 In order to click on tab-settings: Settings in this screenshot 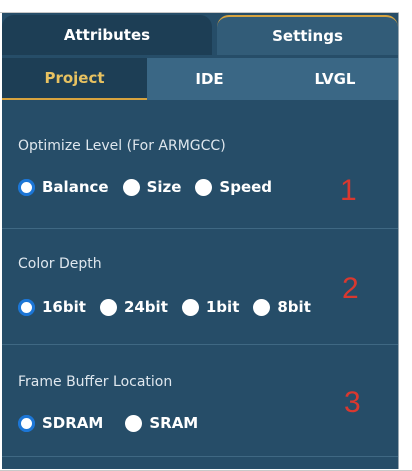, I will do `click(307, 35)`.